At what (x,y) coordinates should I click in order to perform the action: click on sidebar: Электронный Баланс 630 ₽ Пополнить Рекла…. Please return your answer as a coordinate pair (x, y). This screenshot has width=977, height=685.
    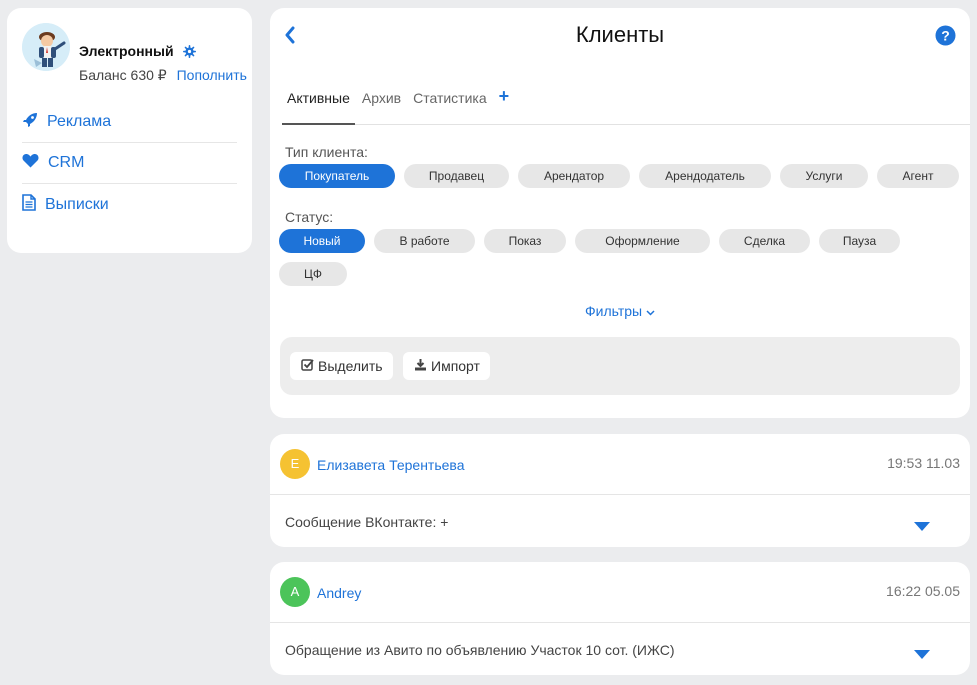
    Looking at the image, I should click on (129, 130).